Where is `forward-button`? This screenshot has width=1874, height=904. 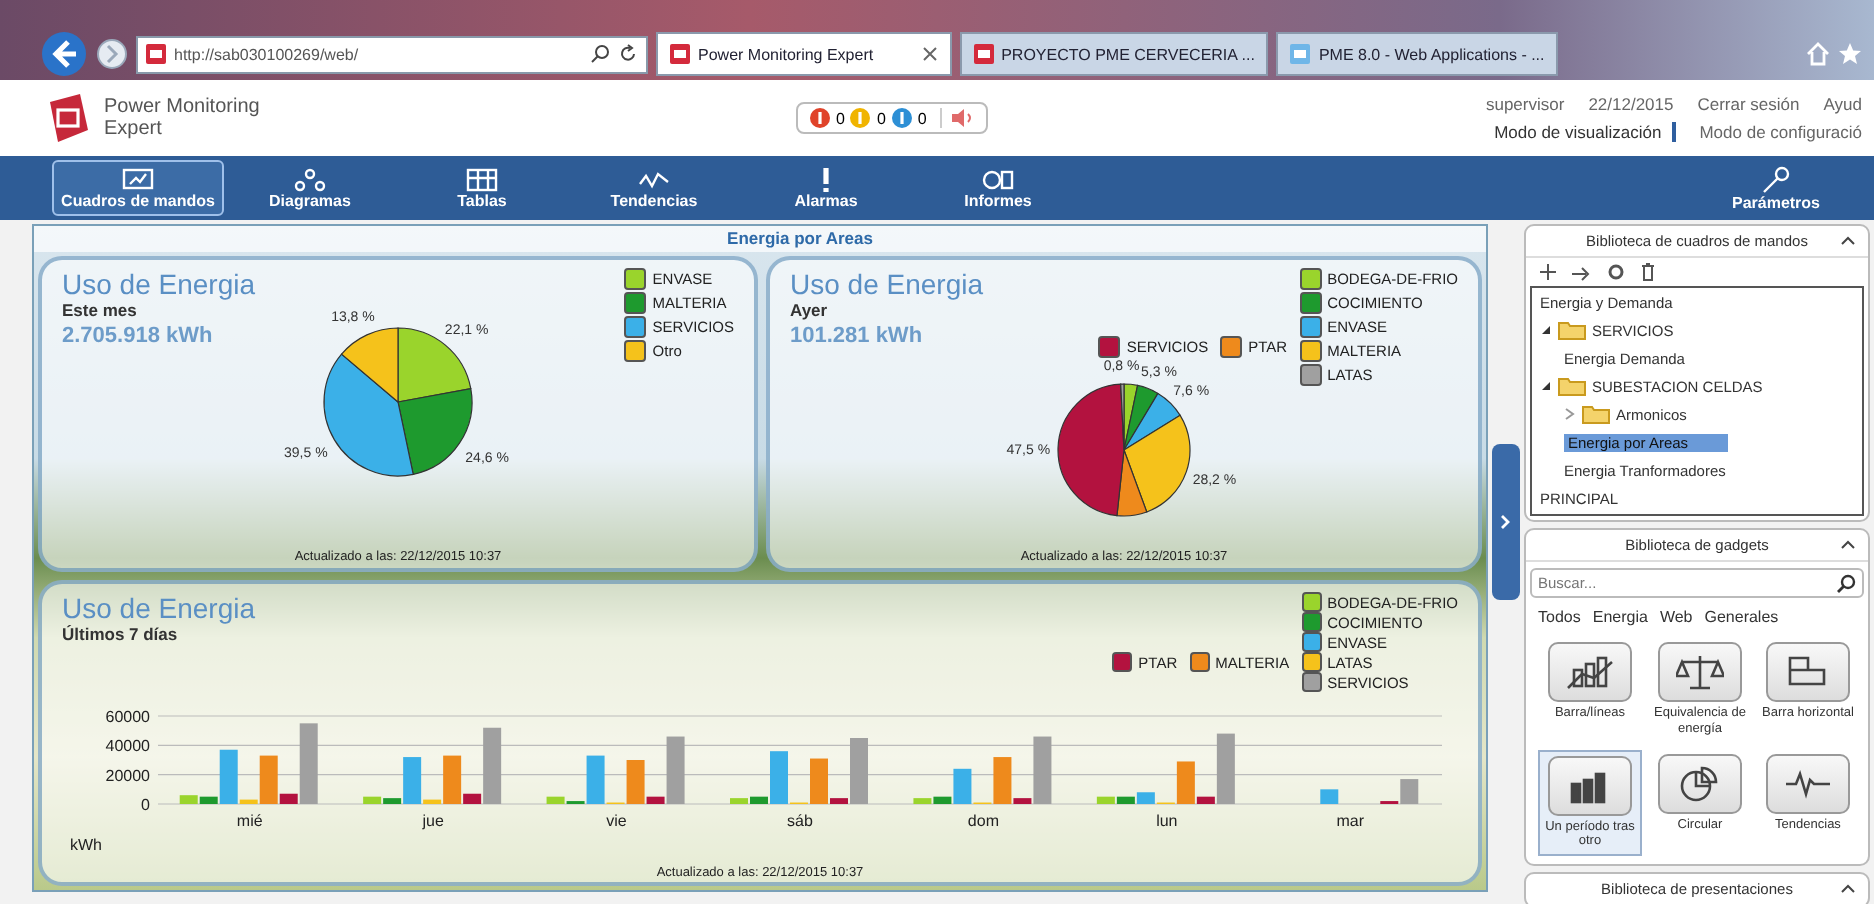
forward-button is located at coordinates (112, 54).